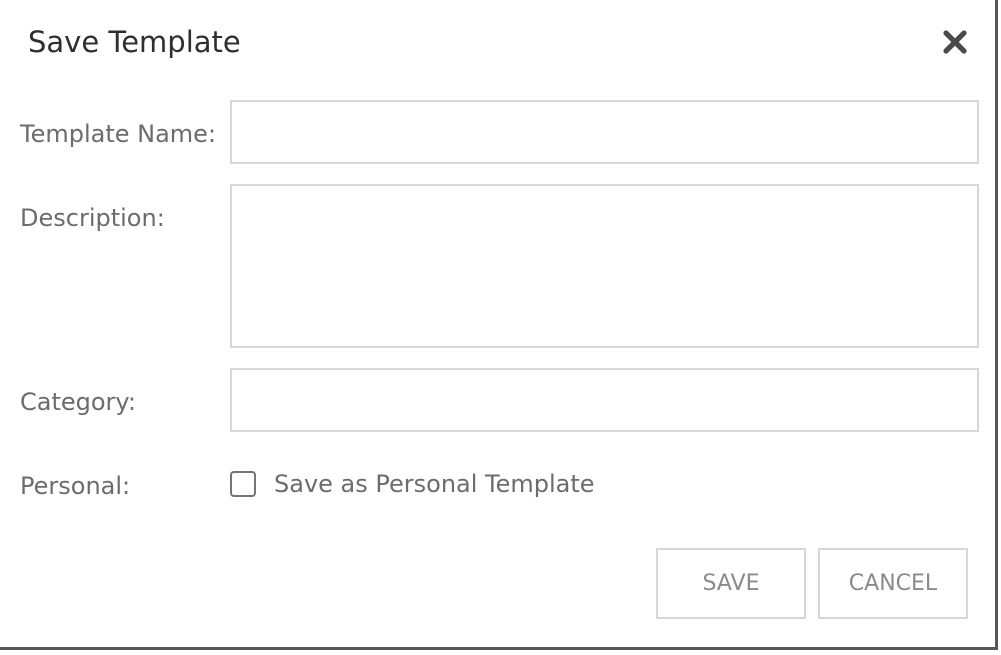 The height and width of the screenshot is (655, 1001). I want to click on personal-label: Personal:, so click(75, 486).